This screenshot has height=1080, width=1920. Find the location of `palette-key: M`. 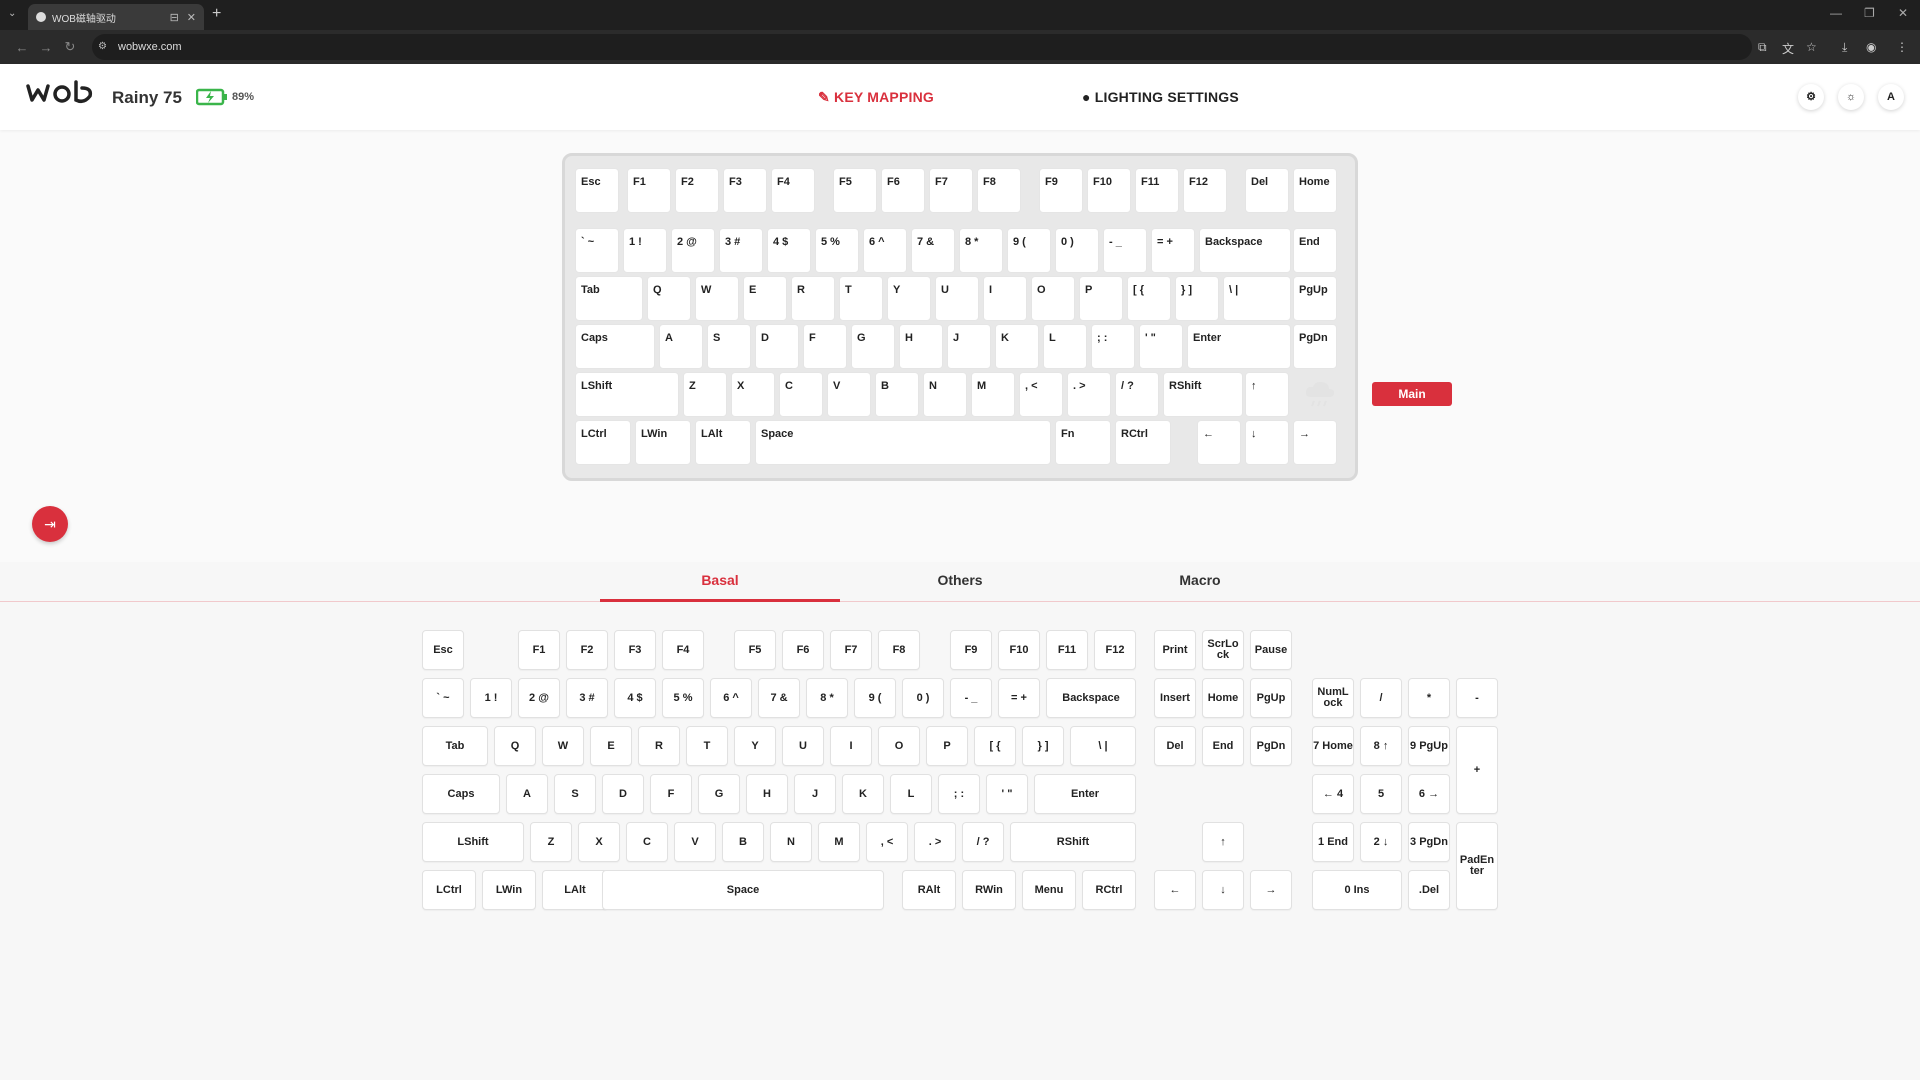

palette-key: M is located at coordinates (839, 842).